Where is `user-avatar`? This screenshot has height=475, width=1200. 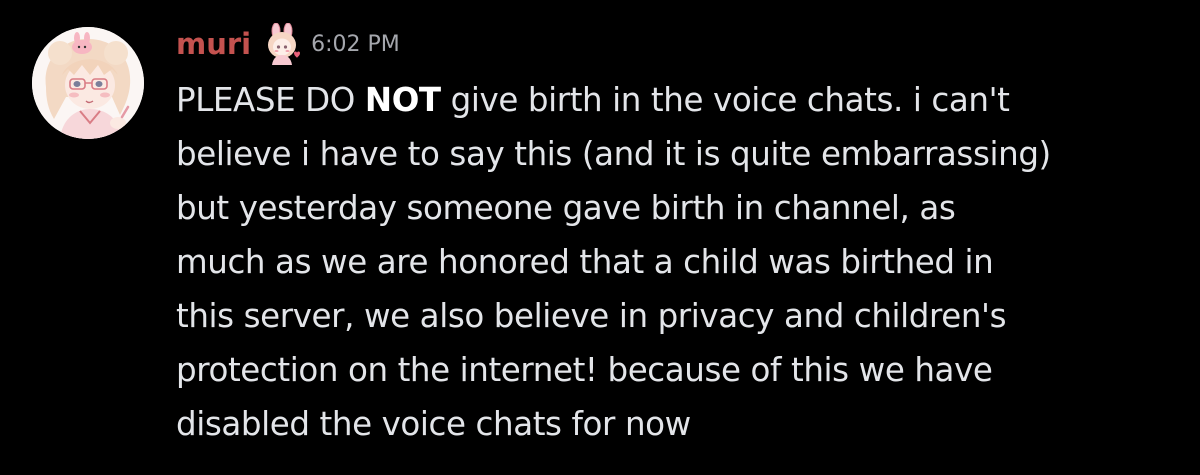 user-avatar is located at coordinates (88, 83).